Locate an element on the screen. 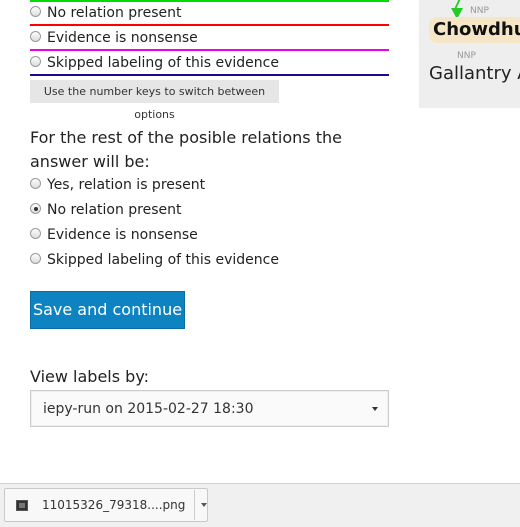 This screenshot has height=527, width=520. save-and-continue-button: Save and continue is located at coordinates (107, 310).